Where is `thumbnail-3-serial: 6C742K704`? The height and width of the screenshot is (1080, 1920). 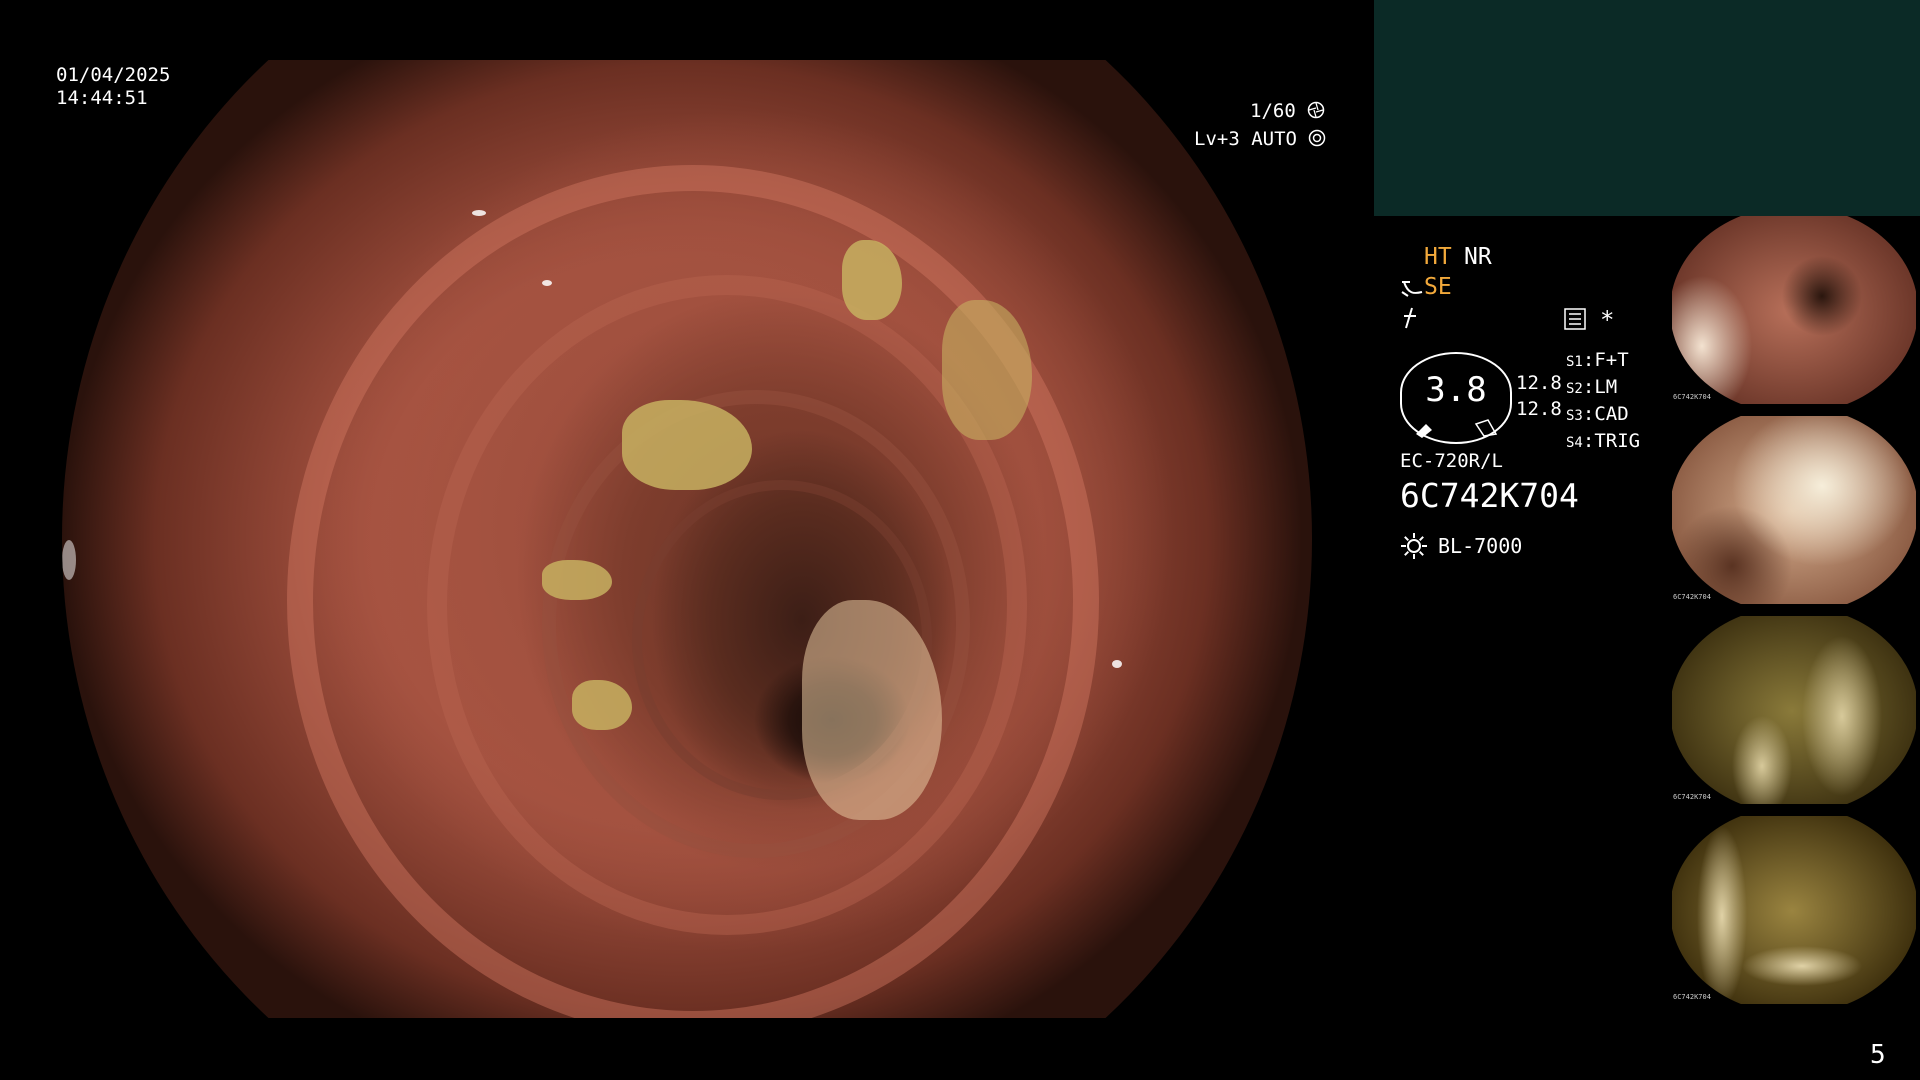 thumbnail-3-serial: 6C742K704 is located at coordinates (1692, 797).